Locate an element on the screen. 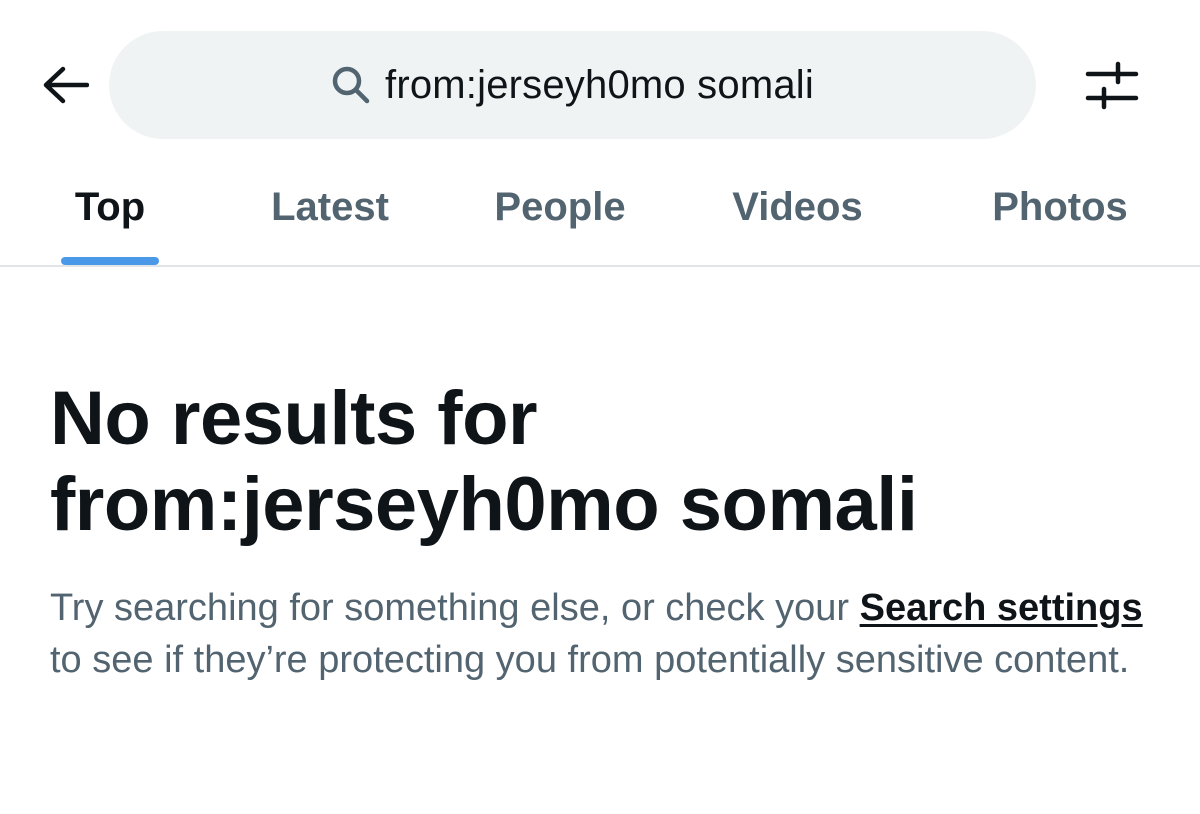 The height and width of the screenshot is (814, 1200). tab-videos: Videos is located at coordinates (797, 217).